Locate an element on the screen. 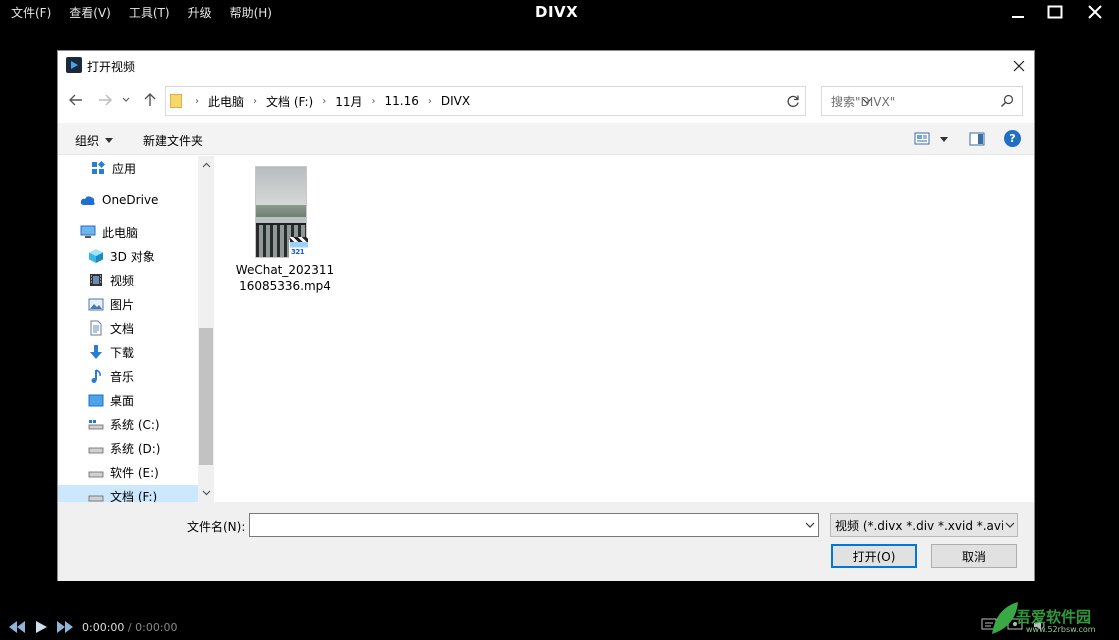 The image size is (1119, 640). caret-down-icon is located at coordinates (944, 139).